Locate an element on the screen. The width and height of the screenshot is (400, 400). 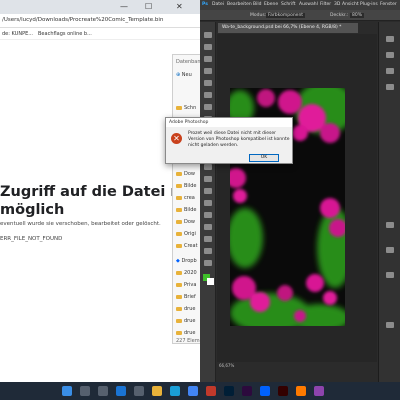
marquee-tool-icon is located at coordinates (208, 47).